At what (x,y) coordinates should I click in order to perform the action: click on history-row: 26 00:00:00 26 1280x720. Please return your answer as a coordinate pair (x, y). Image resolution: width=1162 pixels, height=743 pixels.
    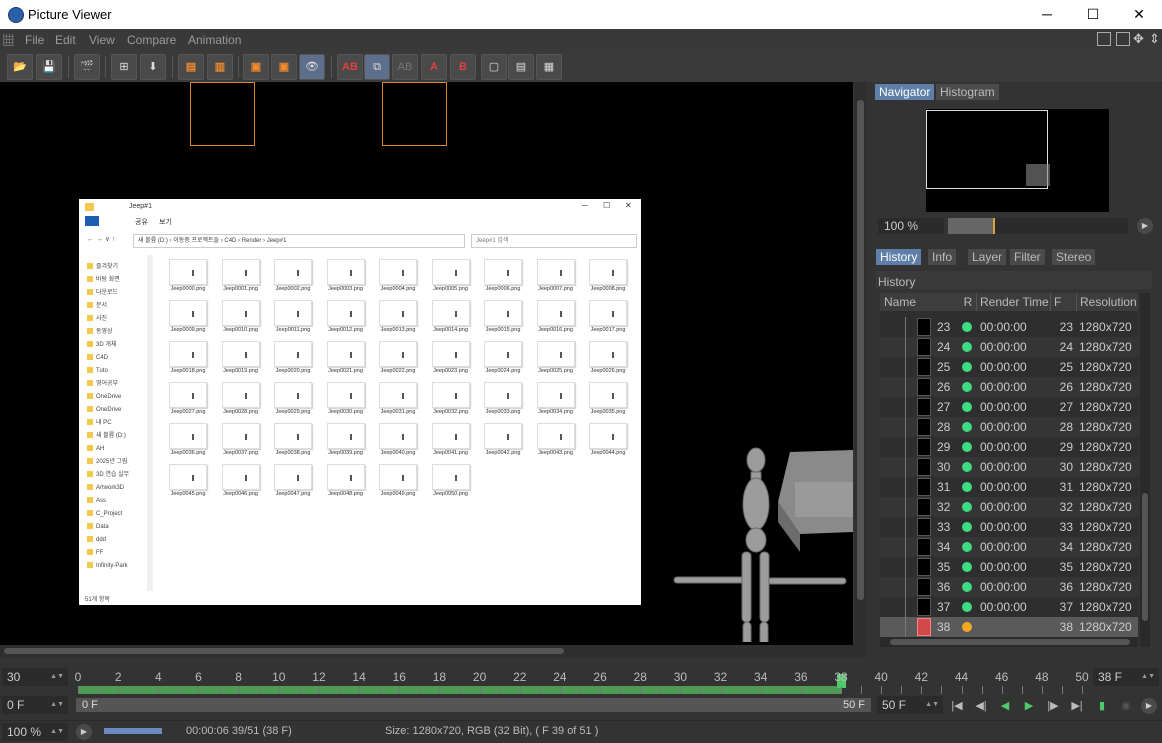
    Looking at the image, I should click on (1009, 387).